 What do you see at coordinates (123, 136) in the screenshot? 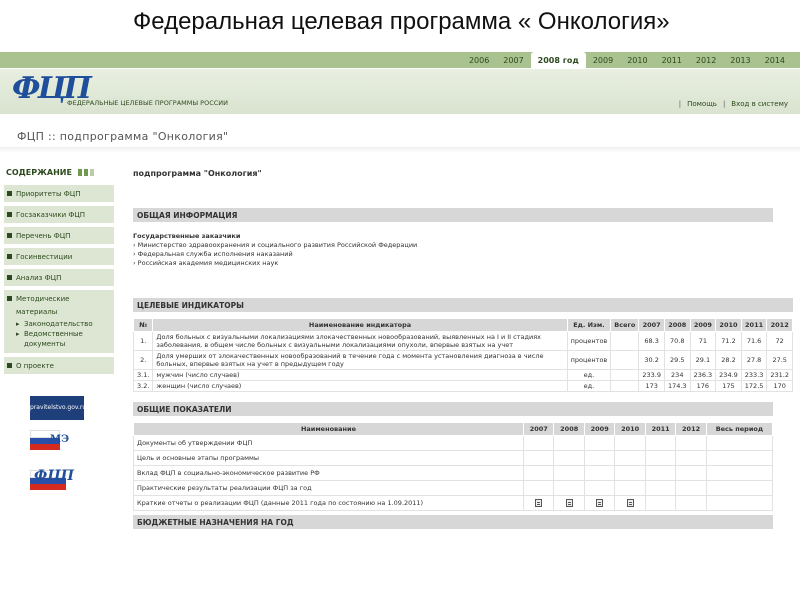
I see `breadcrumb: ФЦП :: подпрограмма "Онкология"` at bounding box center [123, 136].